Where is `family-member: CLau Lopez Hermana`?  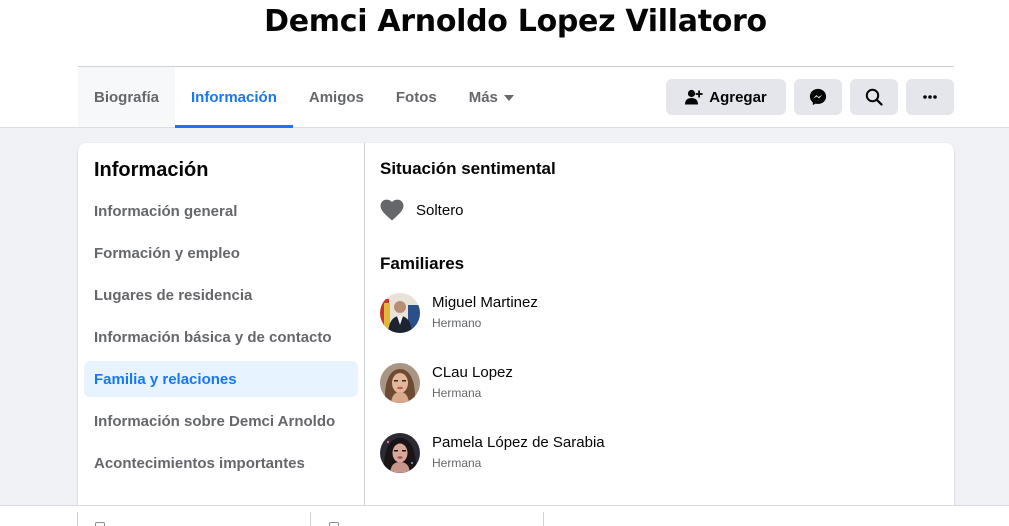 family-member: CLau Lopez Hermana is located at coordinates (446, 383).